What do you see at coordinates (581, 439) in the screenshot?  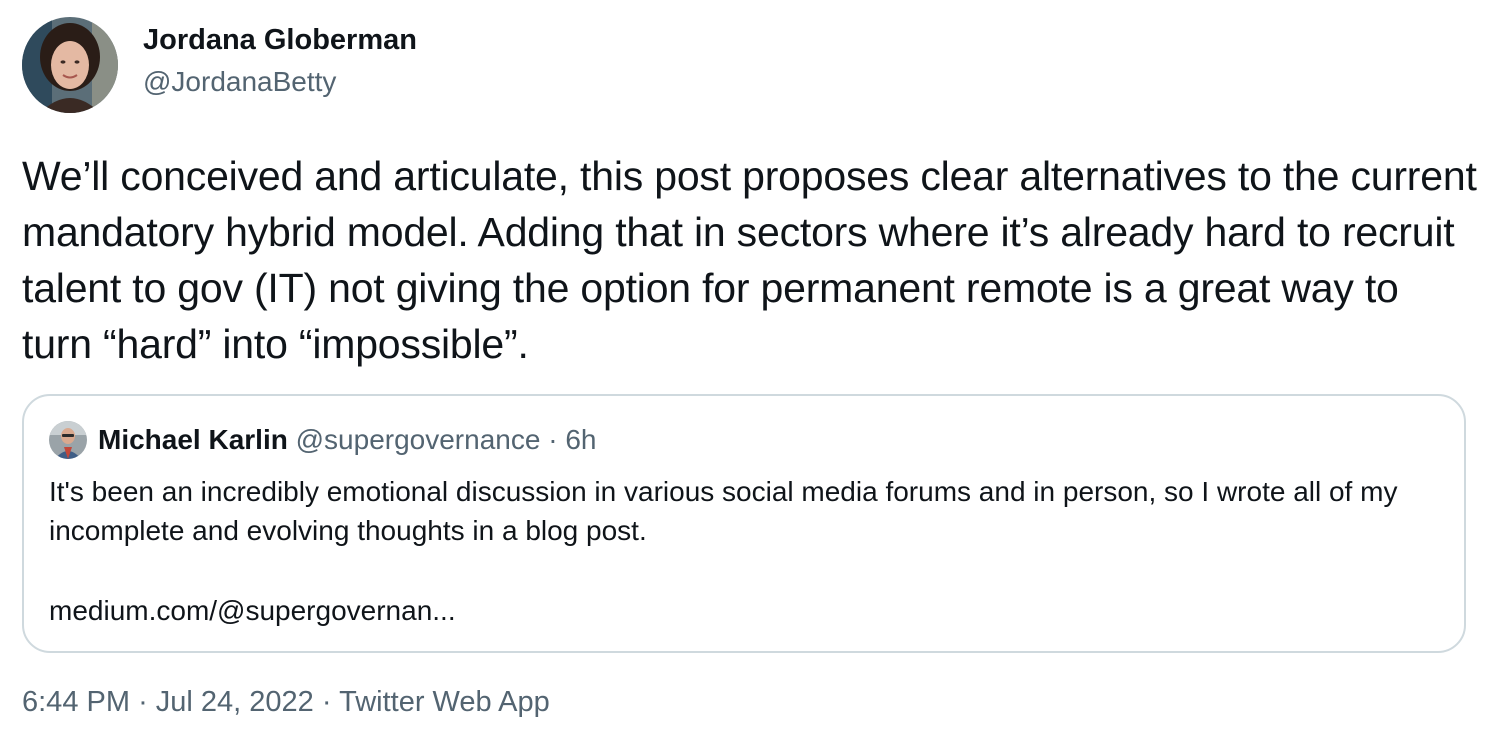 I see `quoted-tweet-time: 6h` at bounding box center [581, 439].